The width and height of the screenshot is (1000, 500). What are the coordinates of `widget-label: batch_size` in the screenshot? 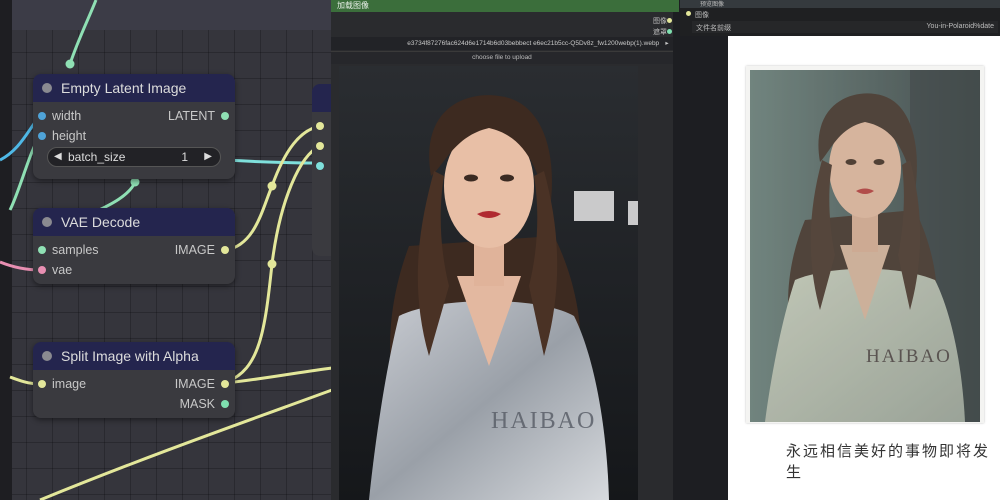 It's located at (97, 157).